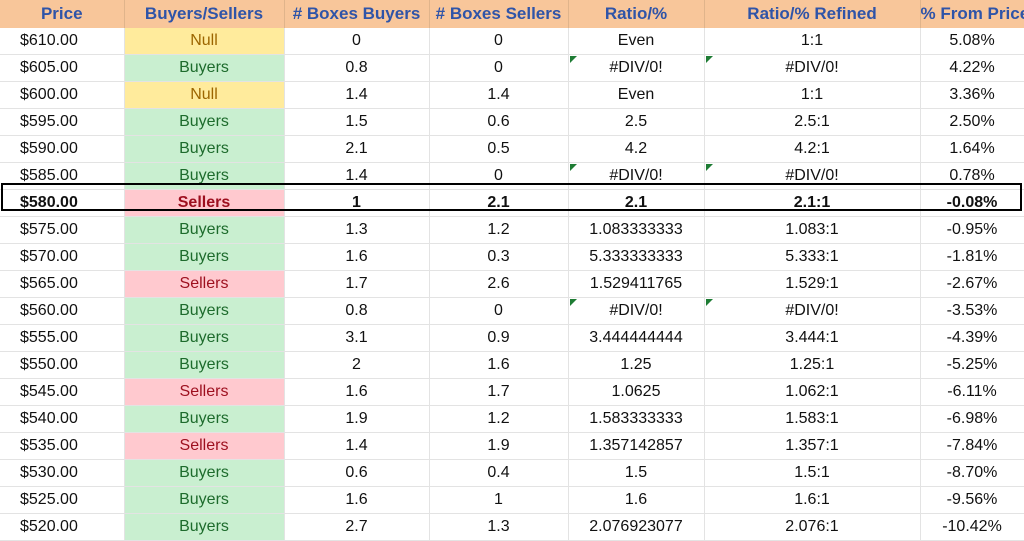 This screenshot has height=541, width=1024. Describe the element at coordinates (636, 284) in the screenshot. I see `ratio-cell: 1.529411765` at that location.